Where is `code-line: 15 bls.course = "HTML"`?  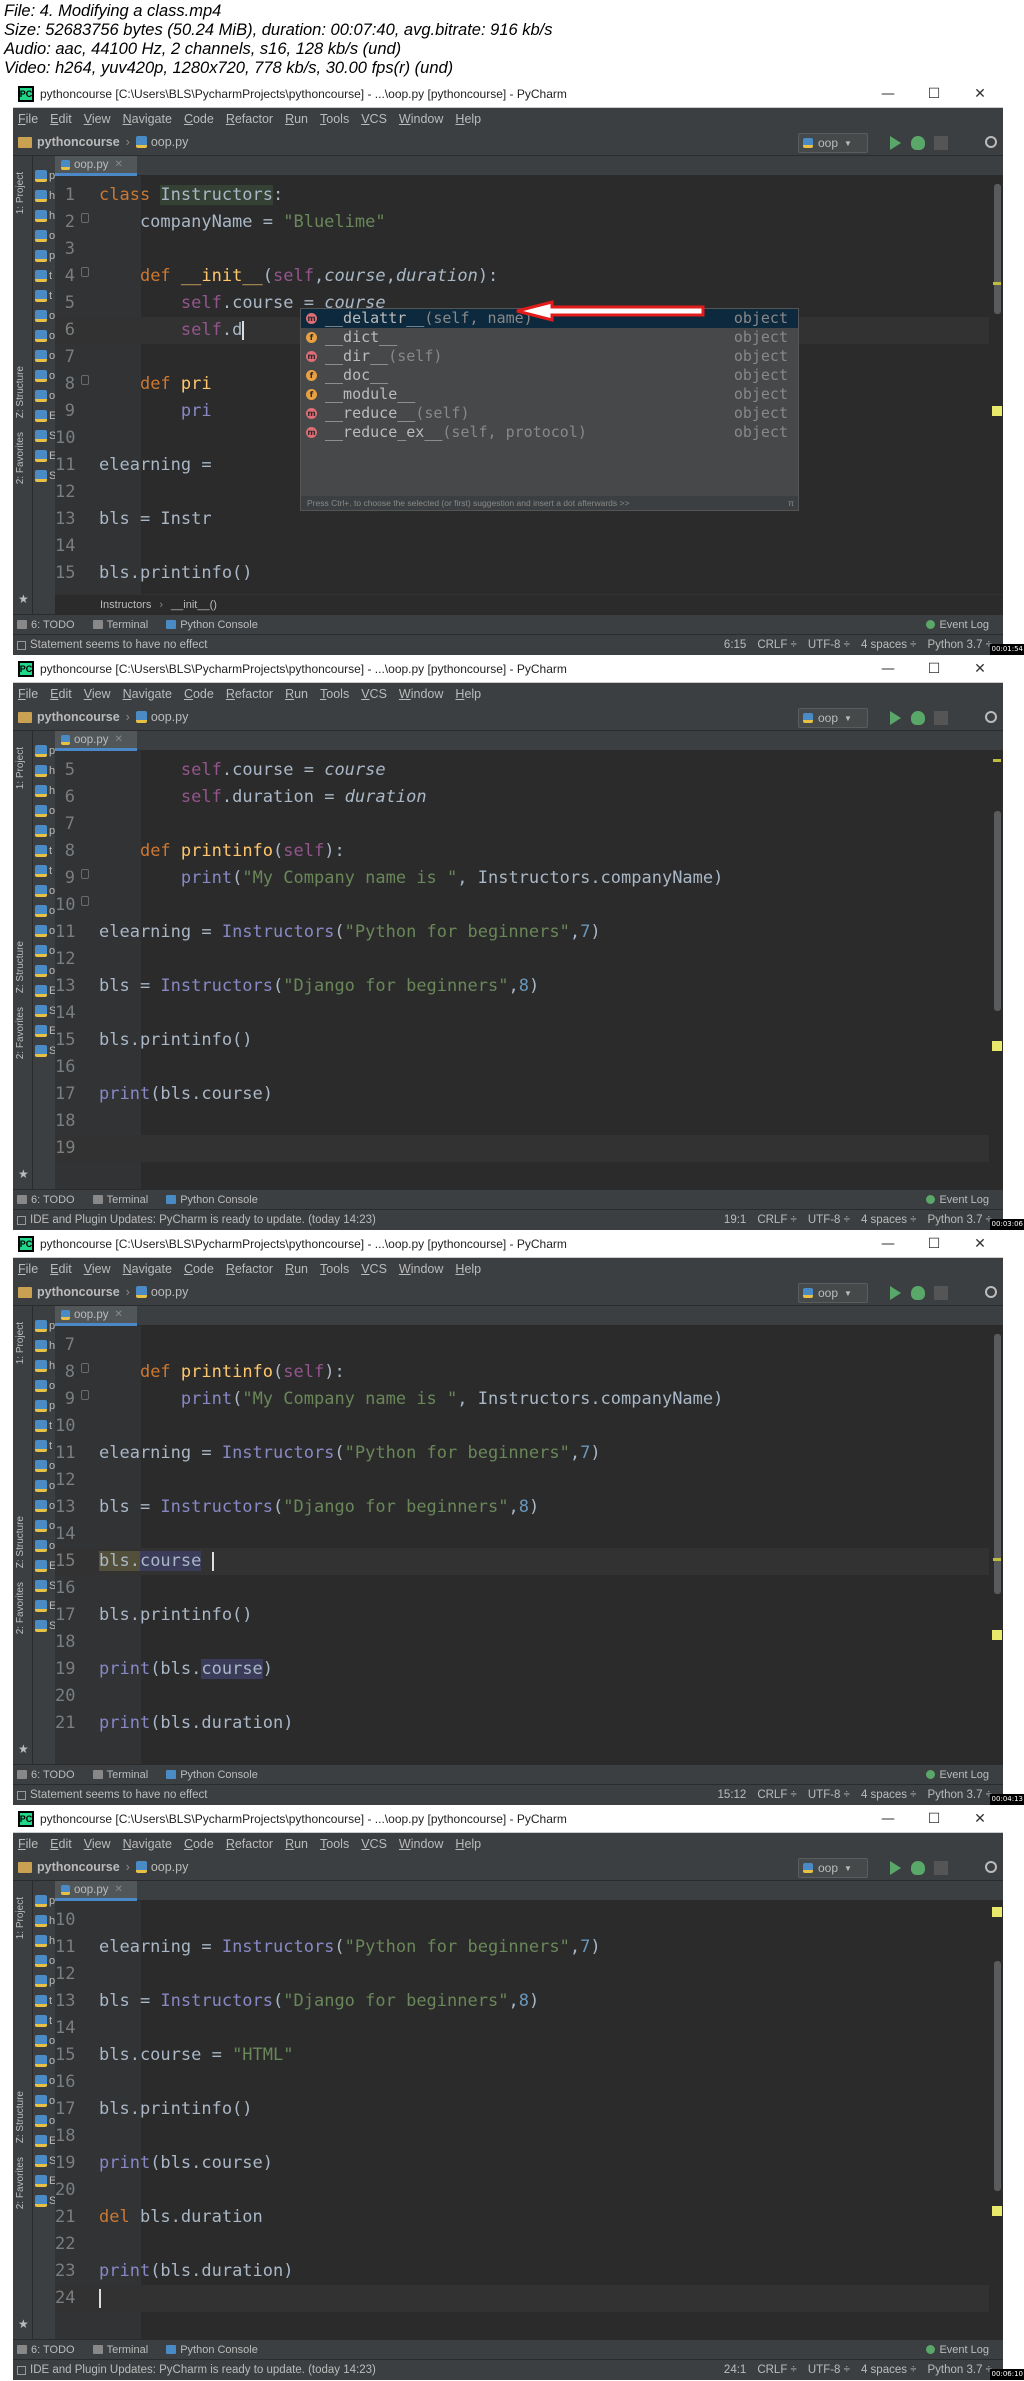 code-line: 15 bls.course = "HTML" is located at coordinates (529, 2055).